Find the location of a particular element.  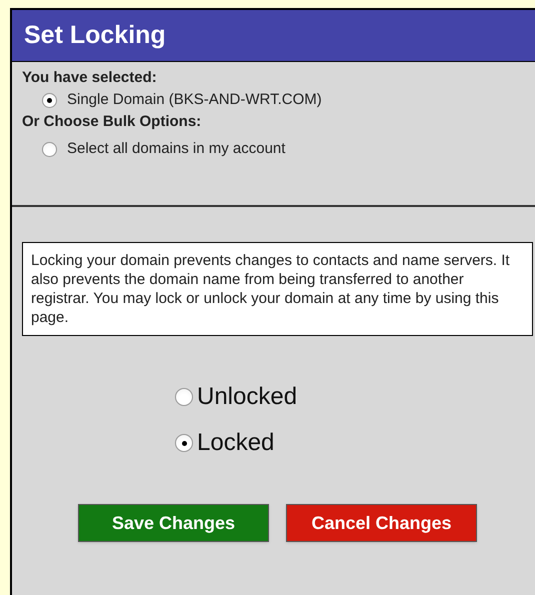

section-label: Or Choose Bulk Options: is located at coordinates (112, 122).